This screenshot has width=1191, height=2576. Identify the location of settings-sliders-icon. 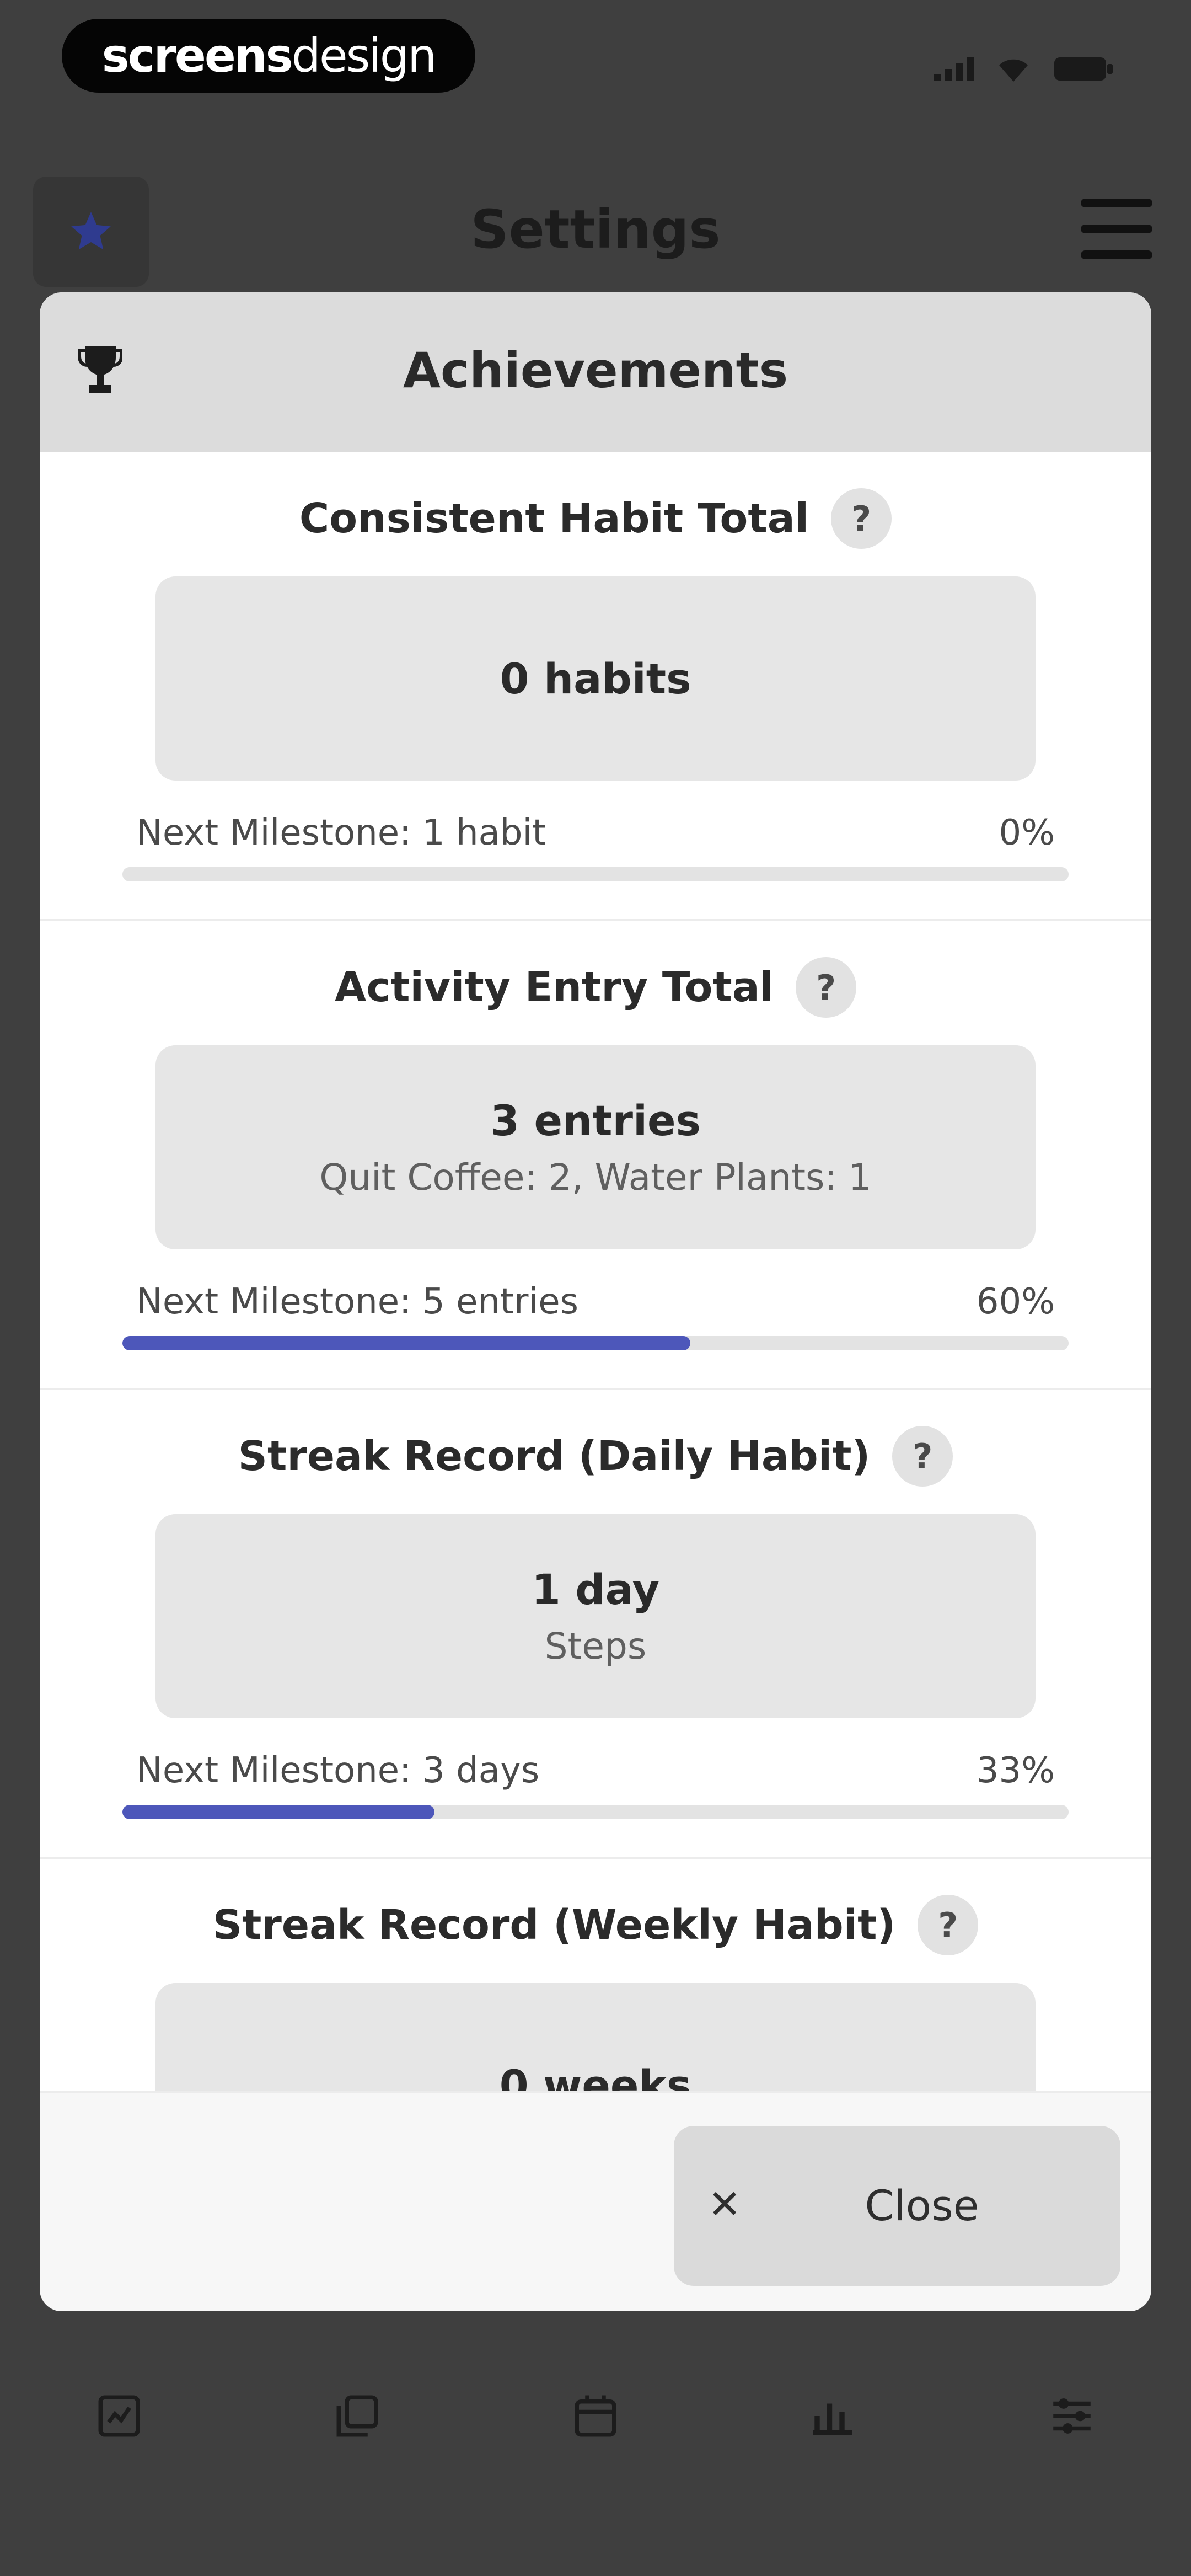
(1072, 2416).